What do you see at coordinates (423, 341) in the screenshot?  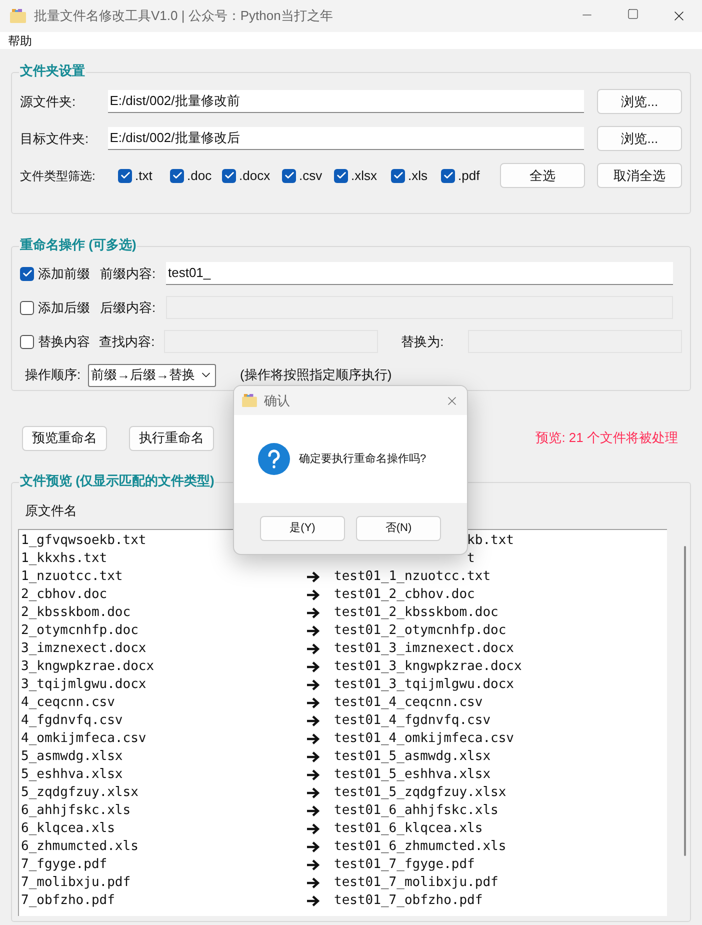 I see `field-label: 替换为:` at bounding box center [423, 341].